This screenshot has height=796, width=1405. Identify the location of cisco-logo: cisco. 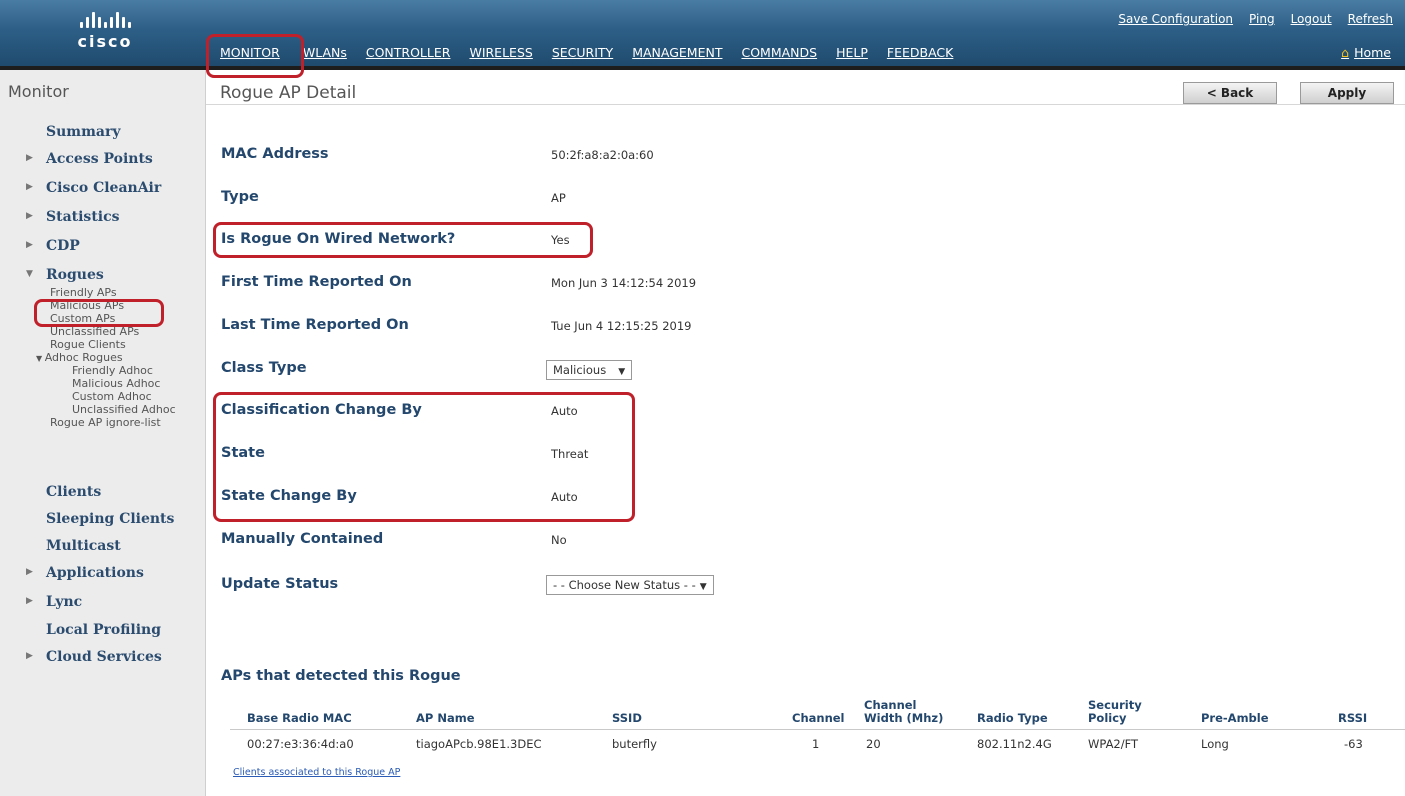
(105, 35).